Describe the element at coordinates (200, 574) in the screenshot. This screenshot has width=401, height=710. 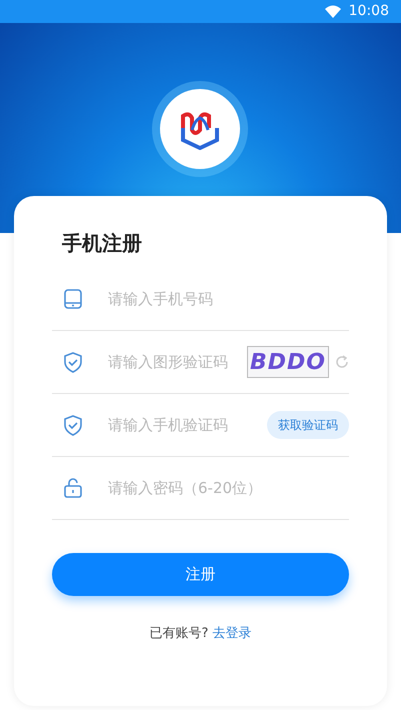
I see `register-button: 注册` at that location.